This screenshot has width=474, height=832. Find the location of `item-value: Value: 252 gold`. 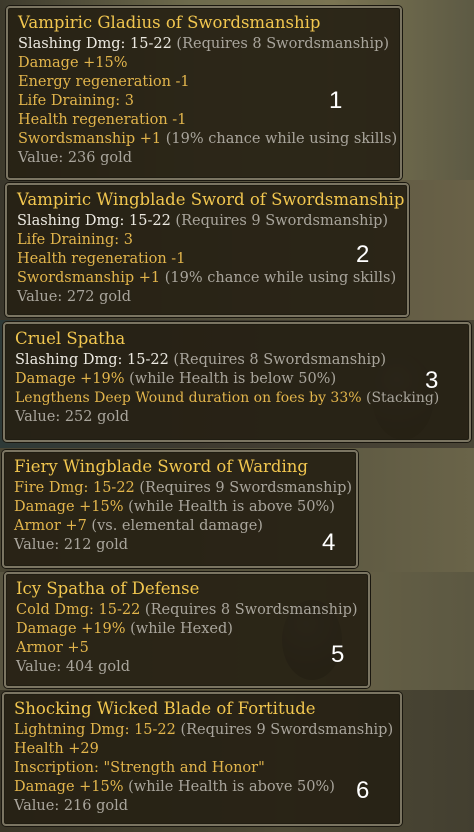

item-value: Value: 252 gold is located at coordinates (238, 417).